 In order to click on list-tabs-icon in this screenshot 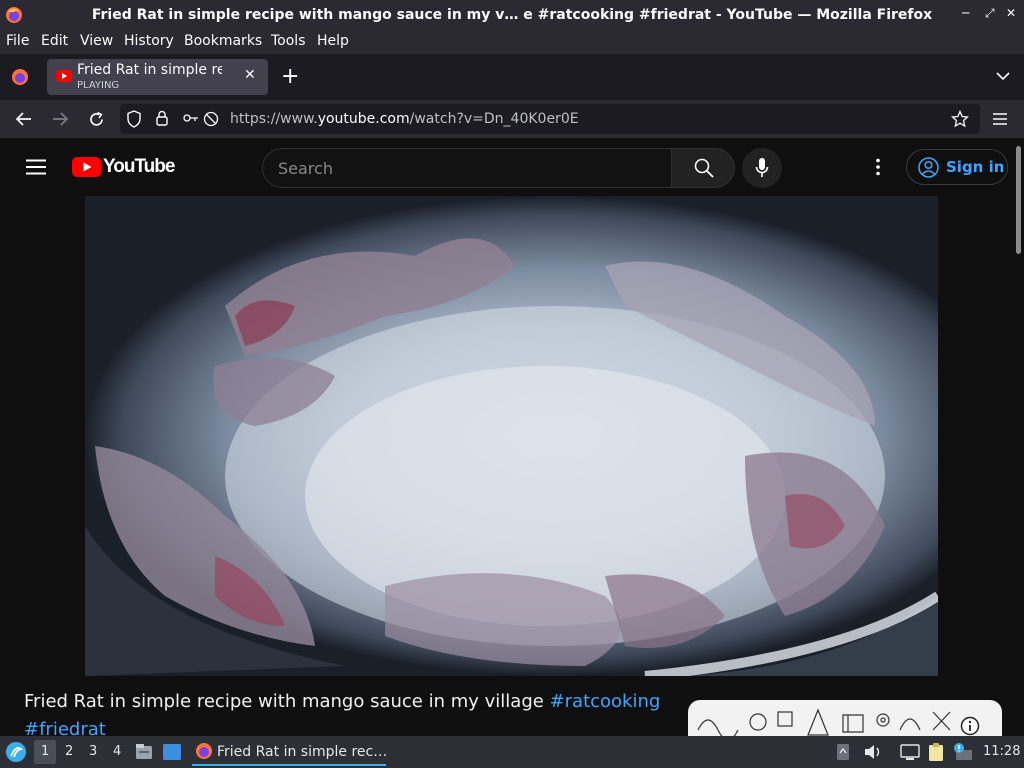, I will do `click(1003, 76)`.